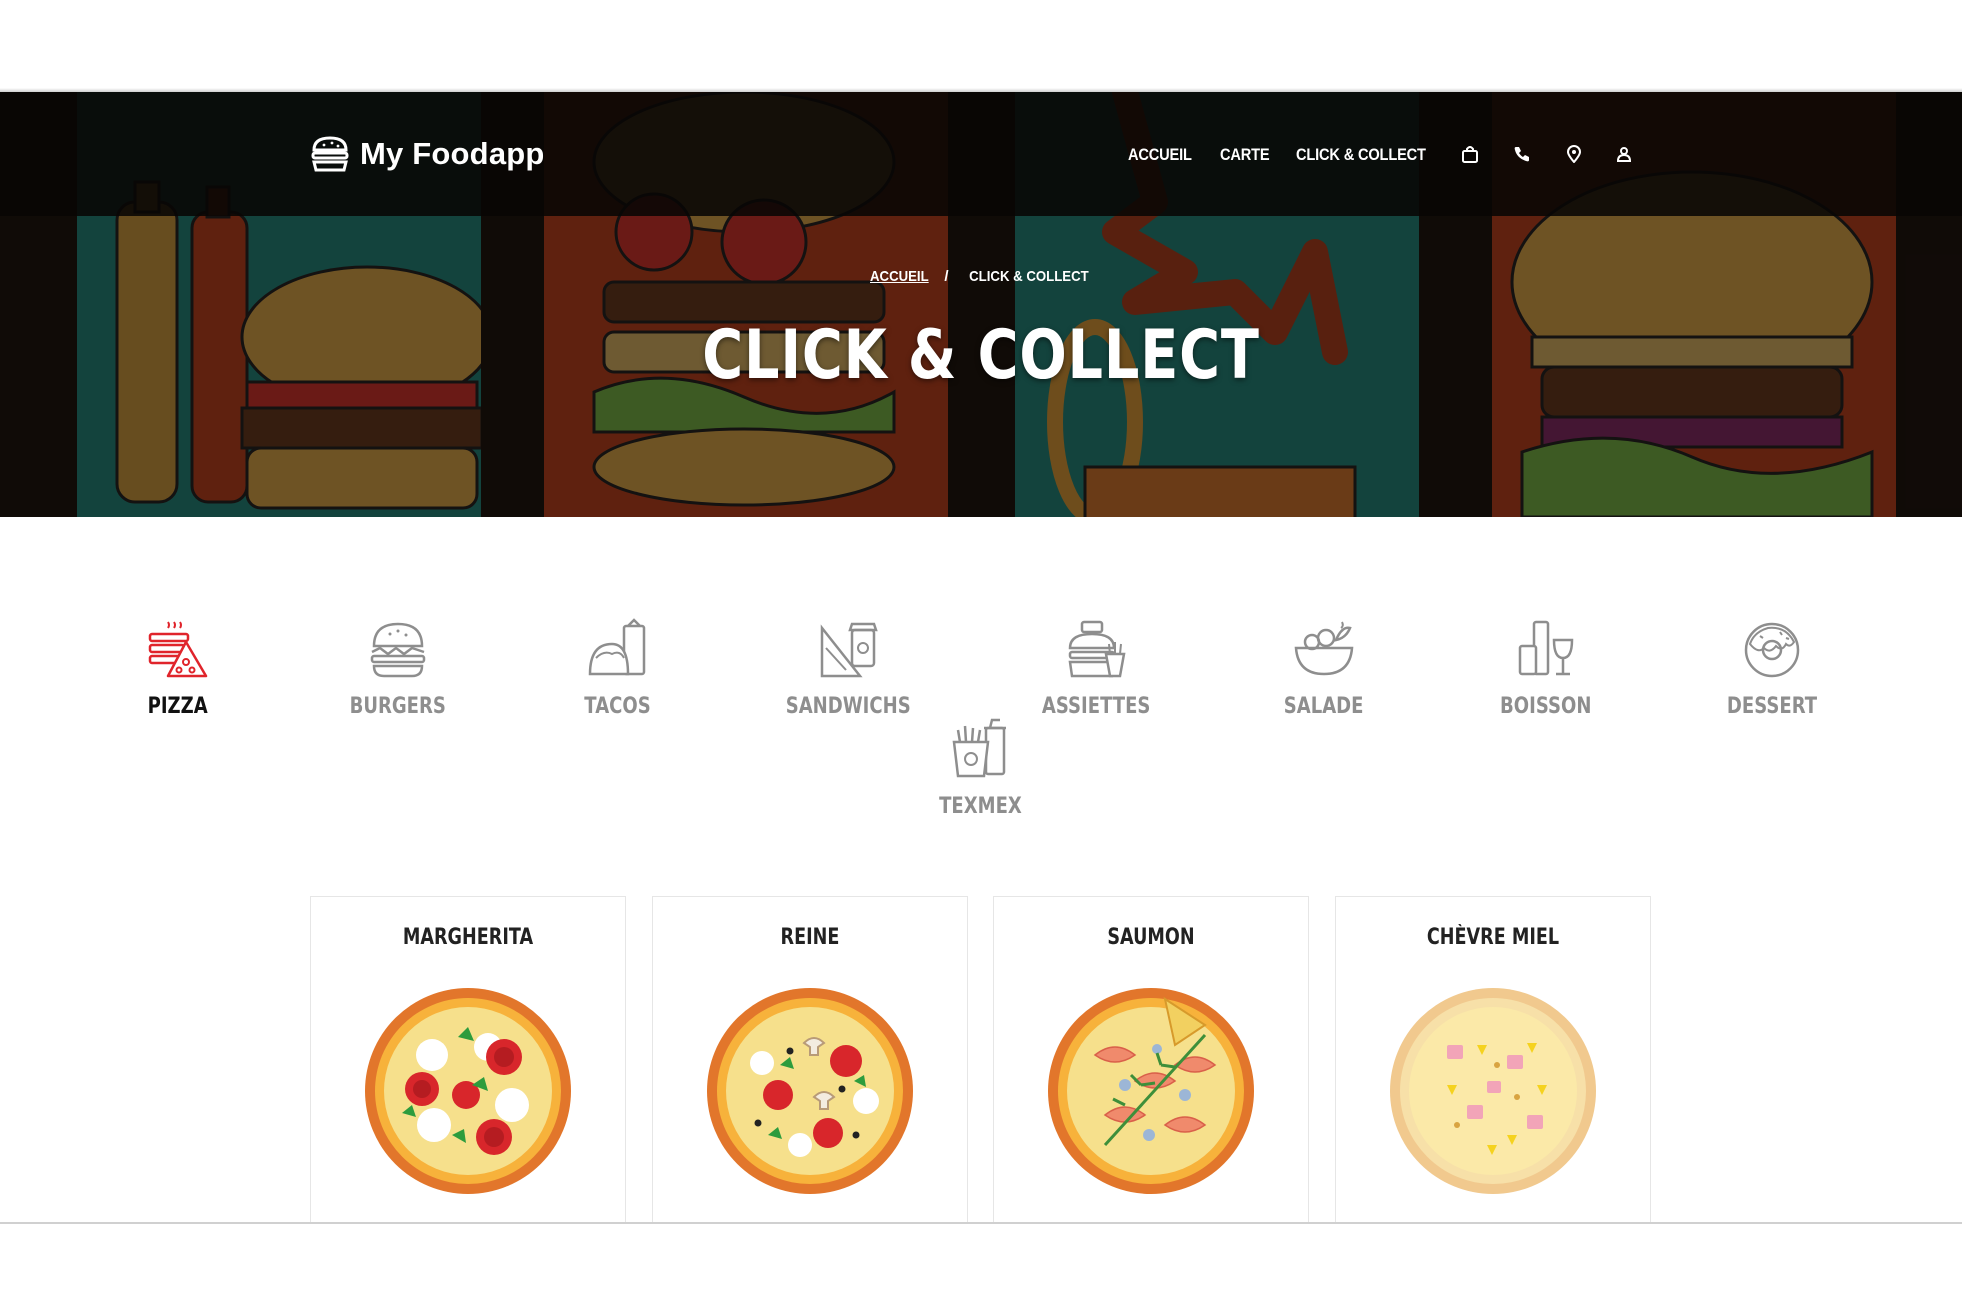  I want to click on breadcrumb: ACCUEIL / CLICK & COLLECT, so click(981, 276).